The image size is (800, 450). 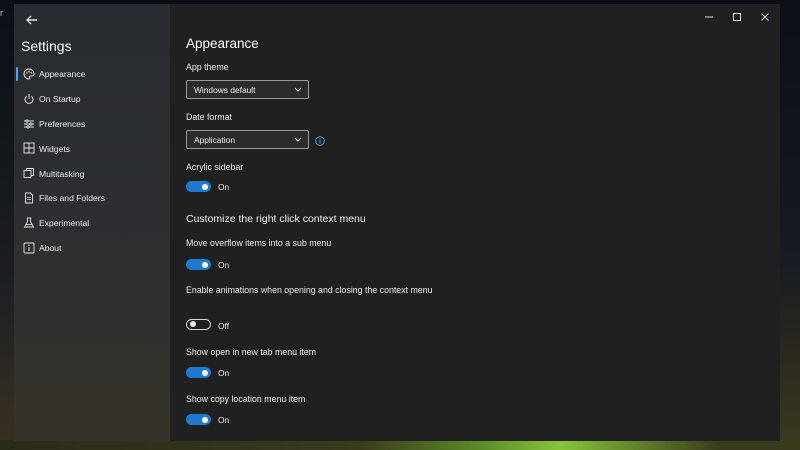 What do you see at coordinates (247, 139) in the screenshot?
I see `date-format-dropdown: Application` at bounding box center [247, 139].